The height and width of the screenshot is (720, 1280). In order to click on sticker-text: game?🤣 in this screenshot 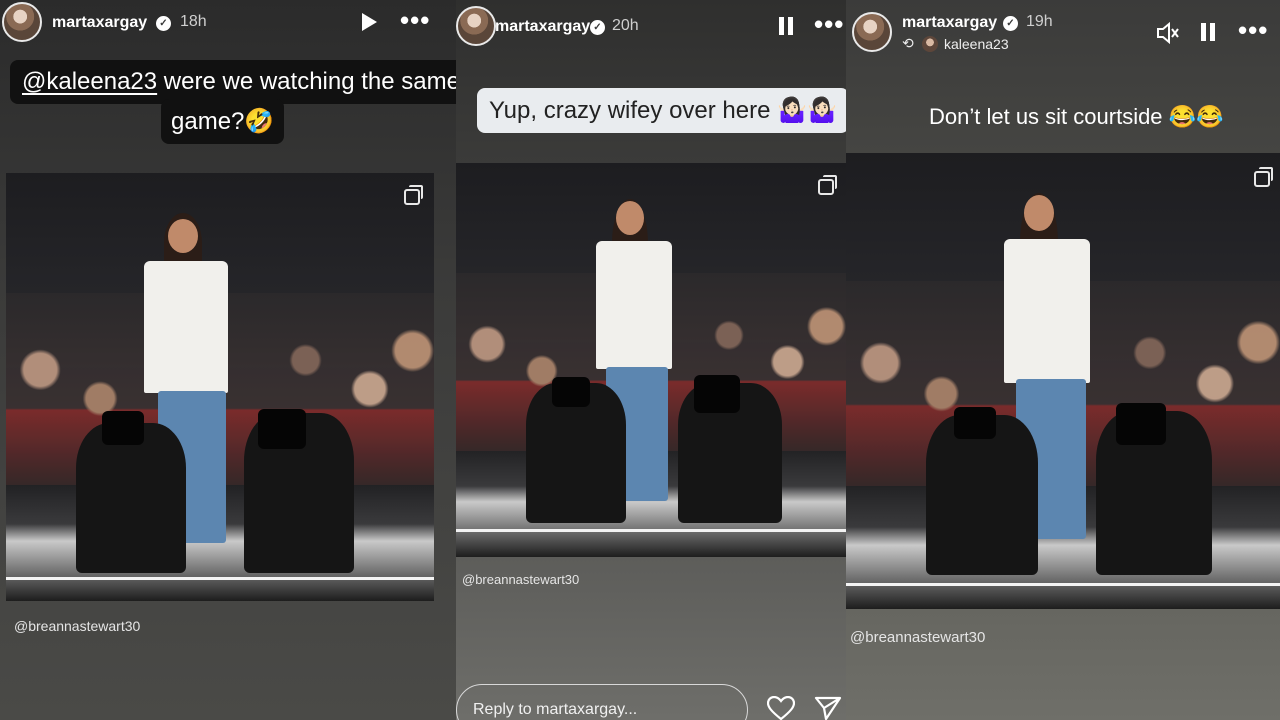, I will do `click(223, 121)`.